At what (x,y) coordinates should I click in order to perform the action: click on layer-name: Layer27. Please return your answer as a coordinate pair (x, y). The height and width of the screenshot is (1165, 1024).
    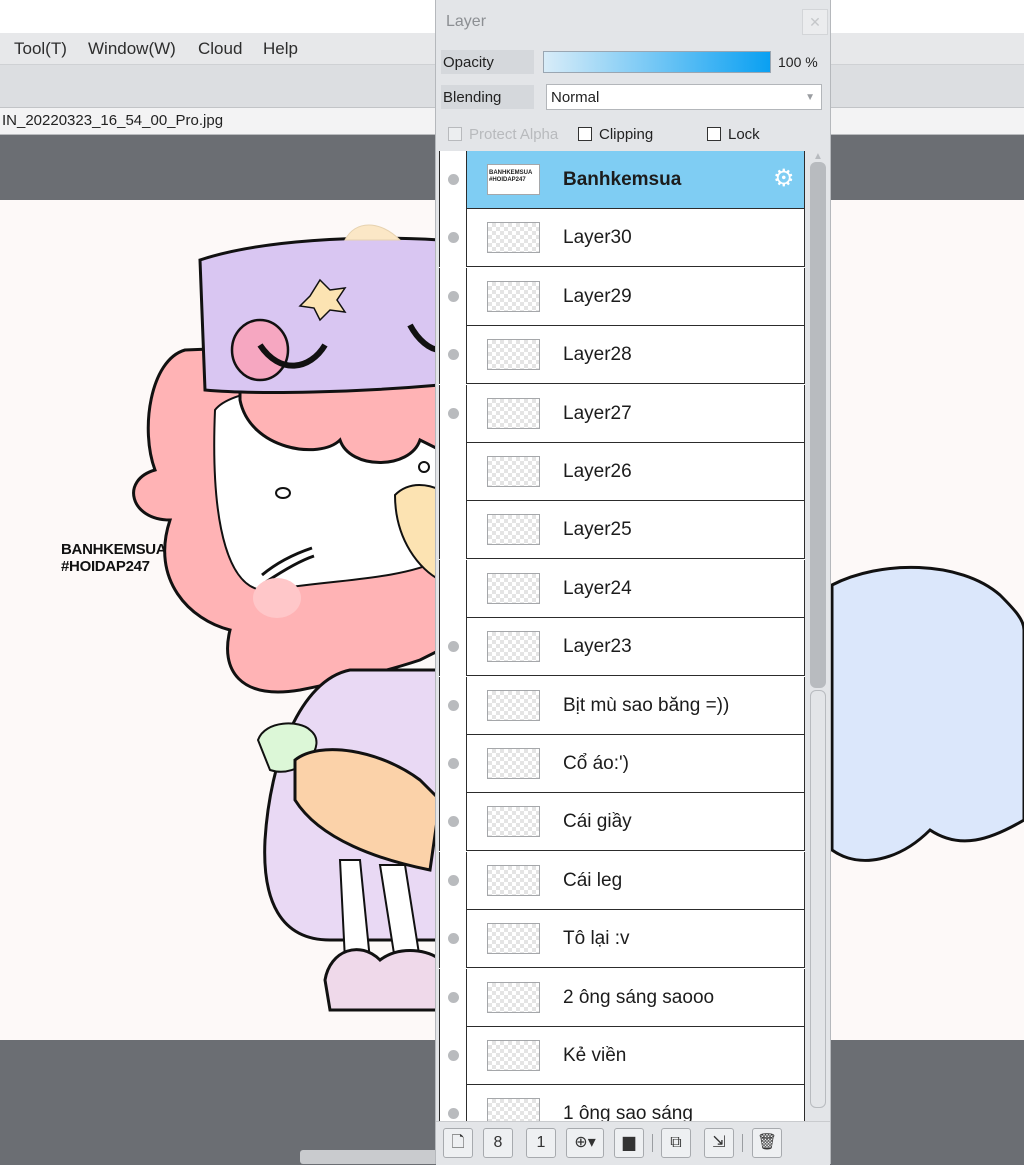
    Looking at the image, I should click on (597, 413).